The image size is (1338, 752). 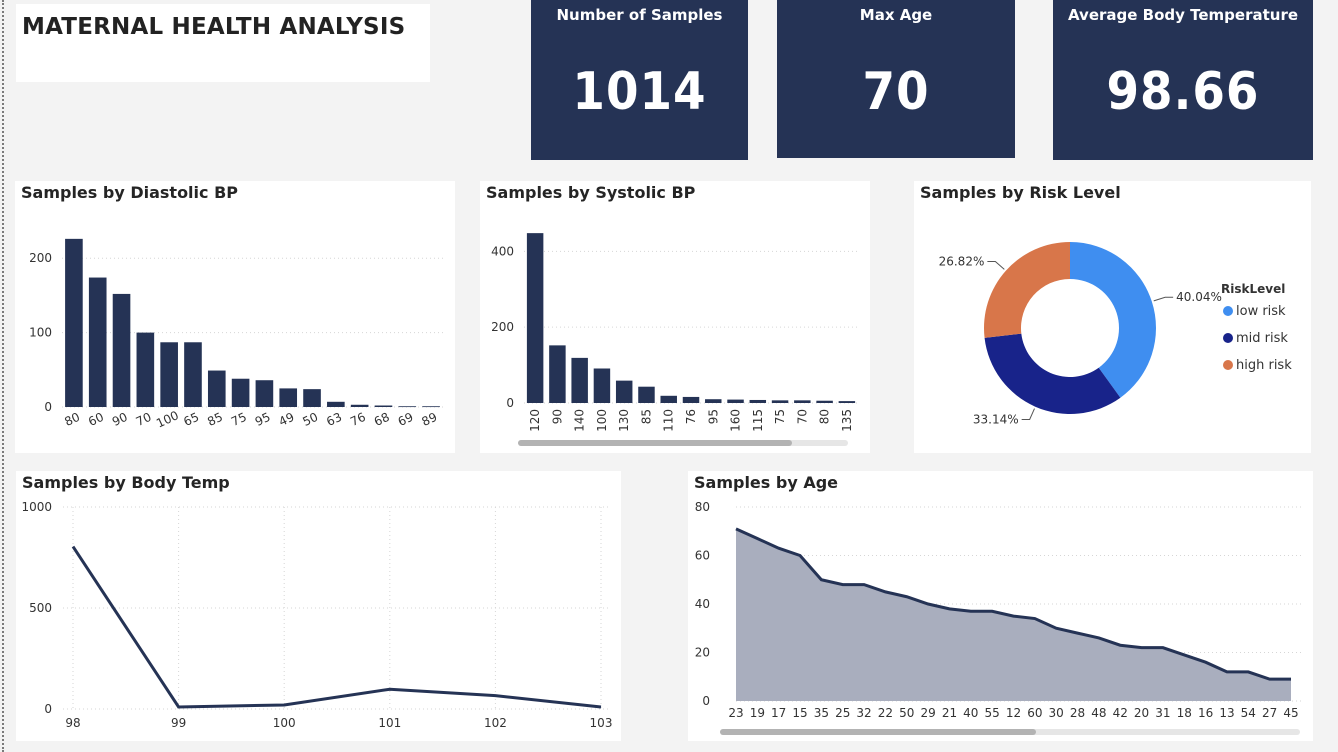 What do you see at coordinates (702, 556) in the screenshot?
I see `y-tick-label: 60` at bounding box center [702, 556].